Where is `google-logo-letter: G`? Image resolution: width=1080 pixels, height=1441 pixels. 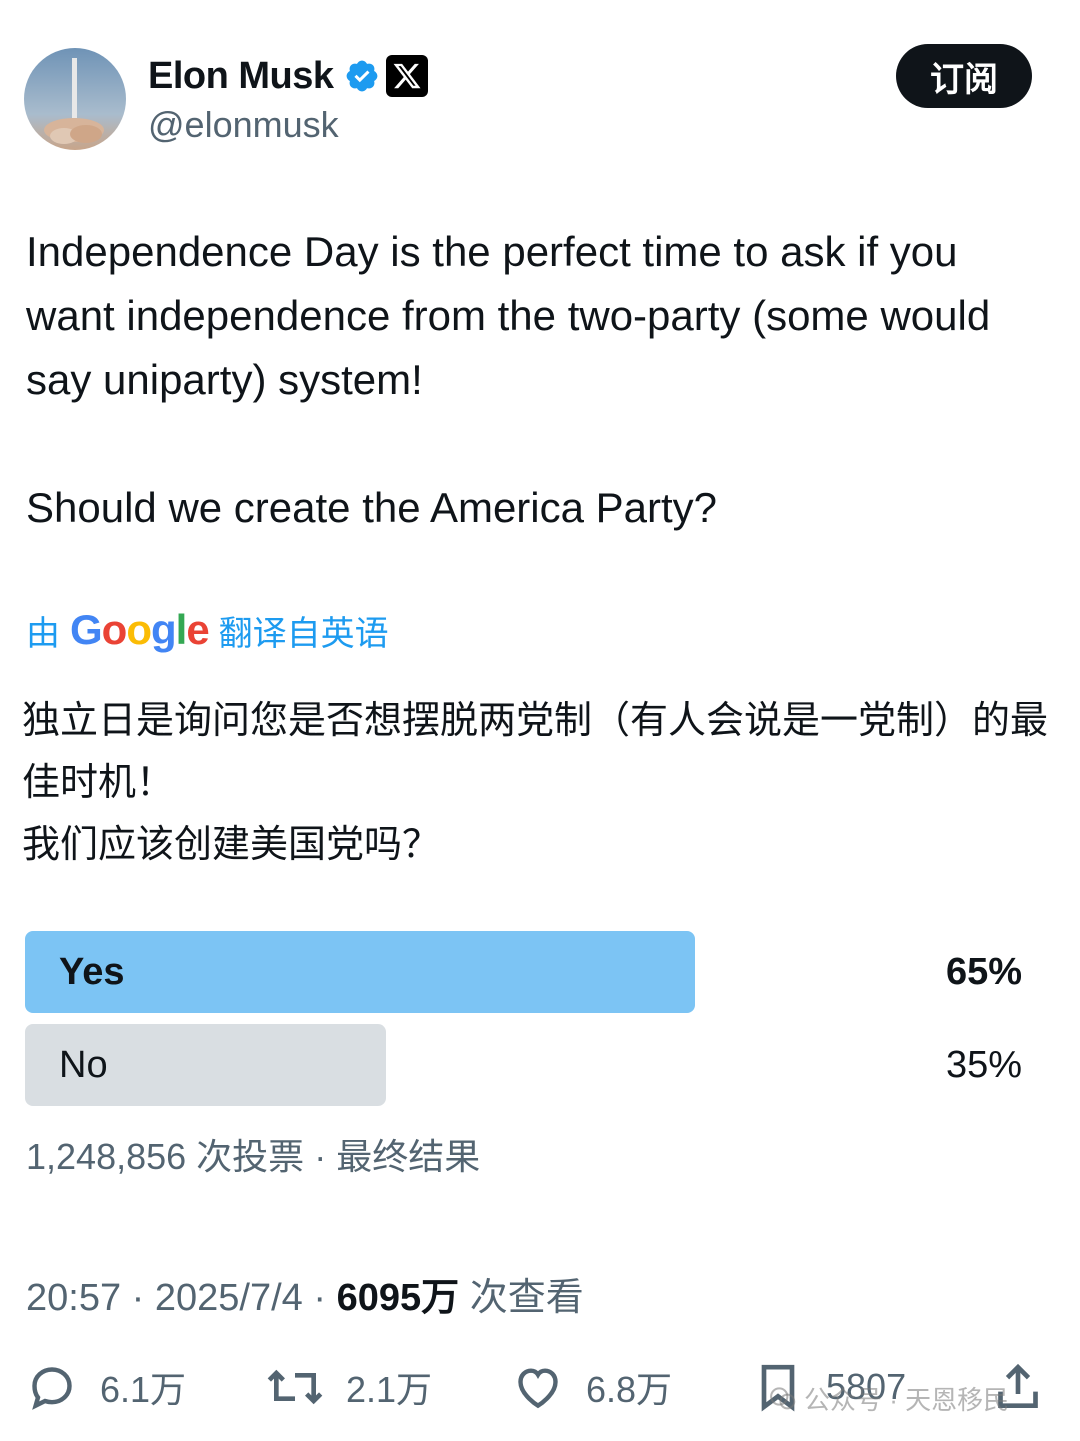
google-logo-letter: G is located at coordinates (86, 629).